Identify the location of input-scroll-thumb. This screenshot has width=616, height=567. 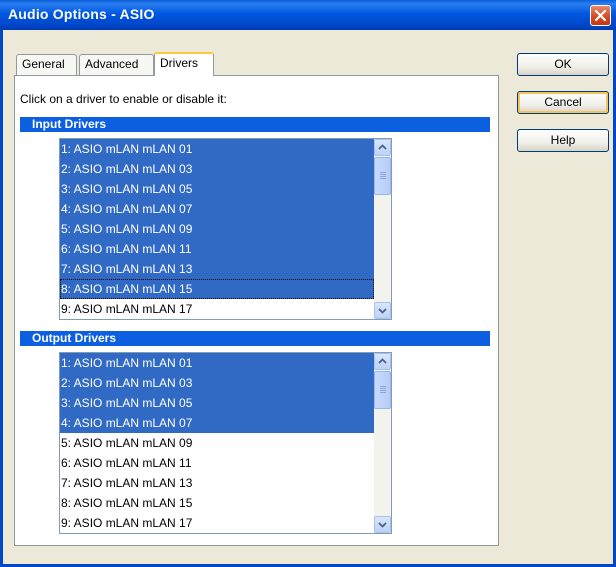
(382, 176).